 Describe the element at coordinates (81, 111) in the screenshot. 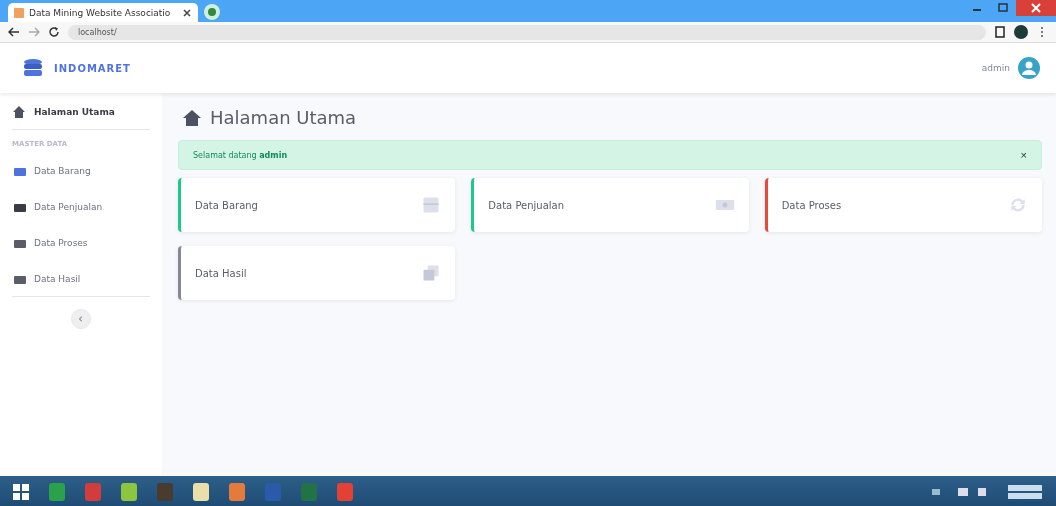

I see `sidebar-item: Halaman Utama` at that location.